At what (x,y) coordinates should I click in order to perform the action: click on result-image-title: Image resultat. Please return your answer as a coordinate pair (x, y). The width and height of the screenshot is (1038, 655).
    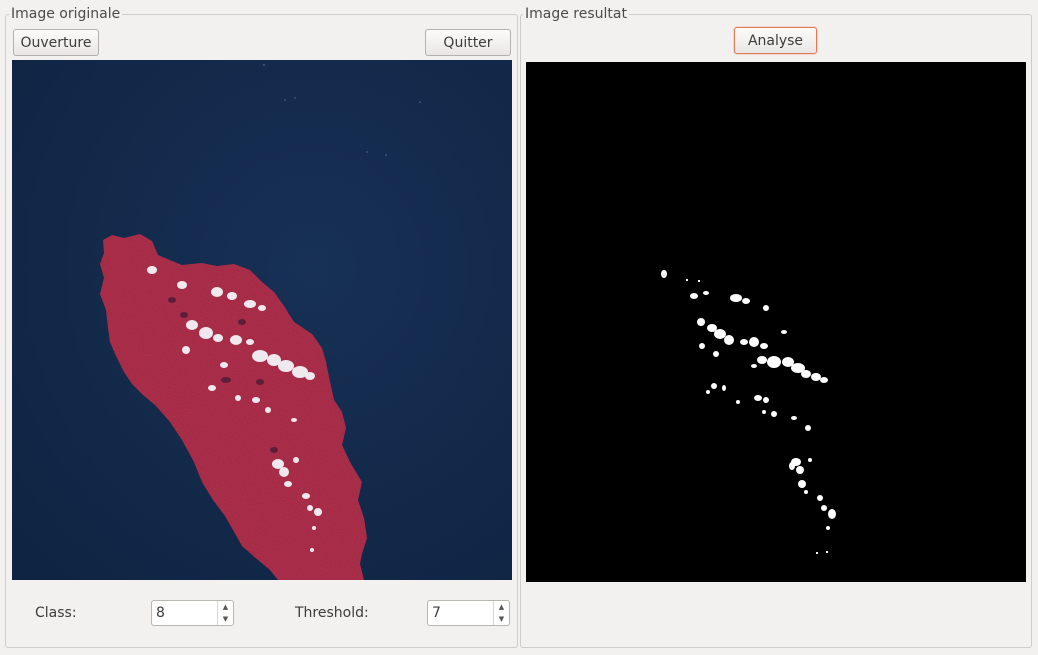
    Looking at the image, I should click on (576, 14).